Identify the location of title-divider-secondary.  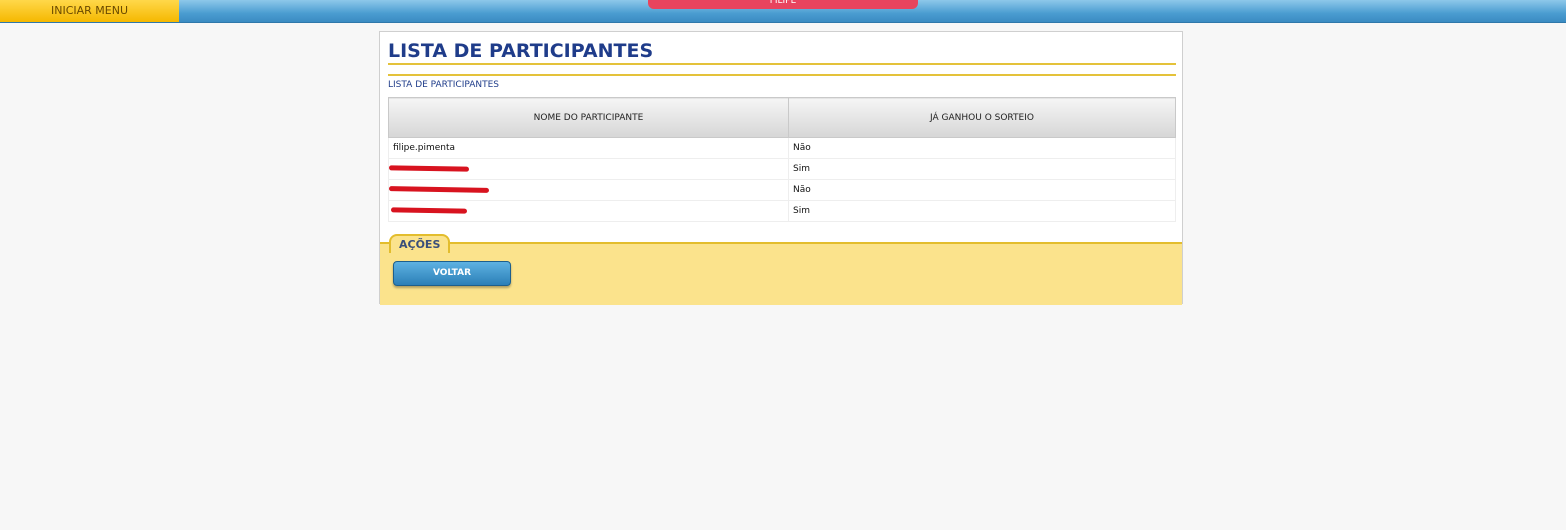
(782, 75).